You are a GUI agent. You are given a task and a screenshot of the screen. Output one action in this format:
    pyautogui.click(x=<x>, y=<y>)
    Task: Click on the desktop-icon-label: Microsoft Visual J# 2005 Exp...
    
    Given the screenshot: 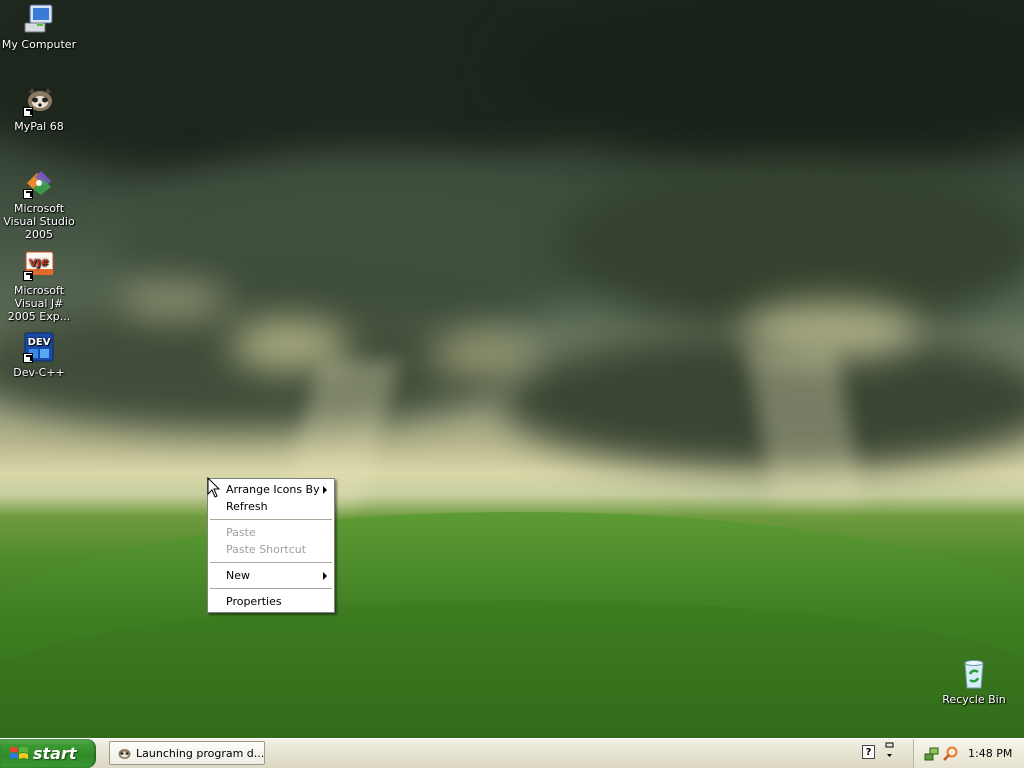 What is the action you would take?
    pyautogui.click(x=39, y=303)
    